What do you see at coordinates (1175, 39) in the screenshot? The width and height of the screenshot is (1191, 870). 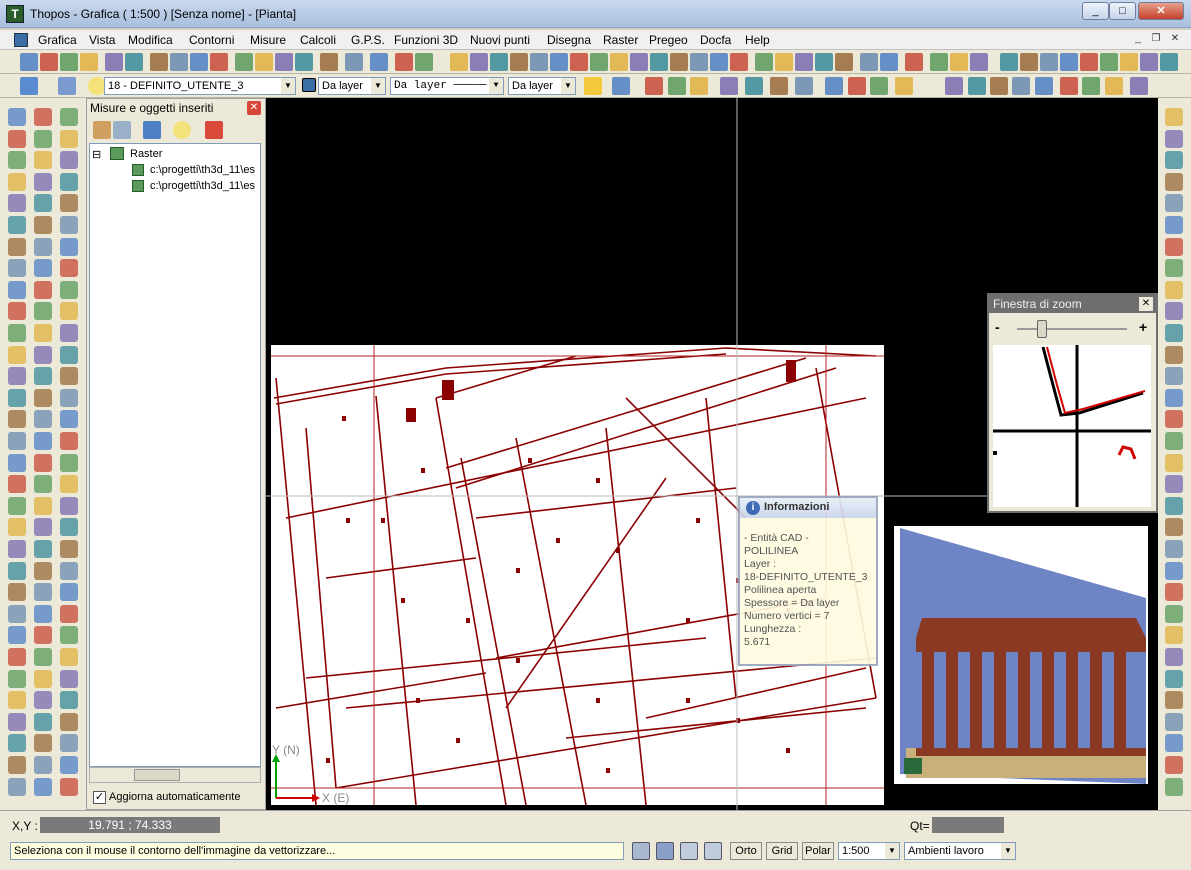 I see `mdi-close-button: ✕` at bounding box center [1175, 39].